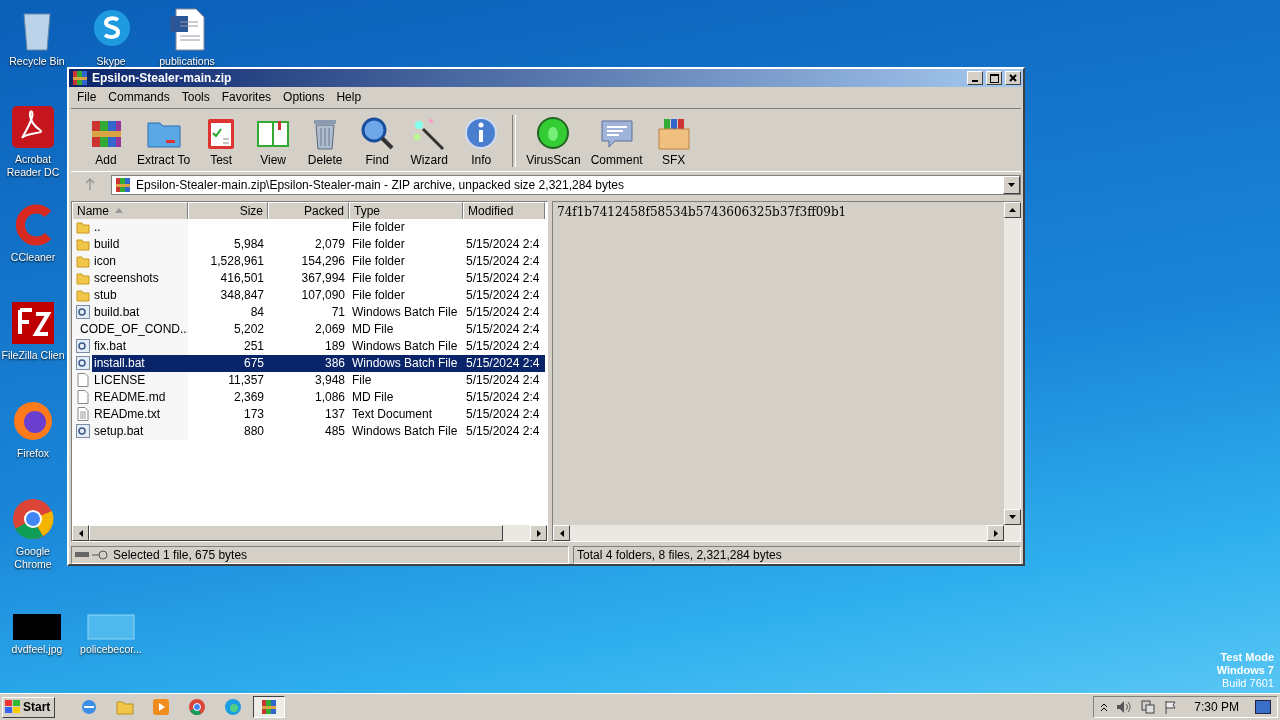  What do you see at coordinates (162, 78) in the screenshot?
I see `window-title: Epsilon-Stealer-main.zip` at bounding box center [162, 78].